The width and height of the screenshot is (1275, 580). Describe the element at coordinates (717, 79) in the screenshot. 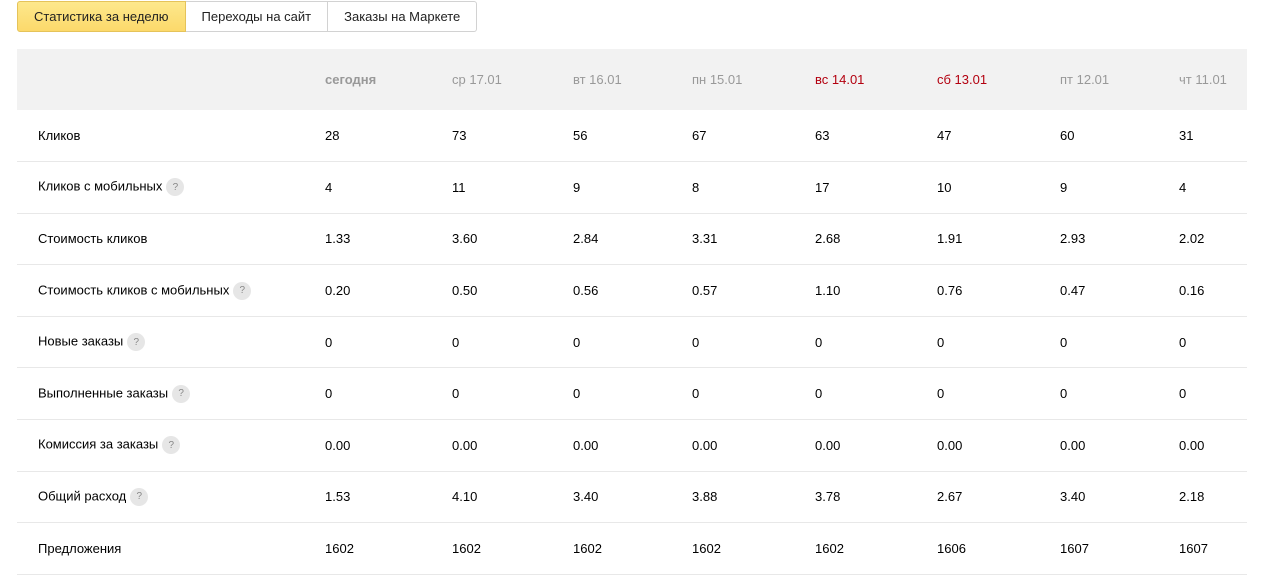

I see `column-header: пн 15.01` at that location.